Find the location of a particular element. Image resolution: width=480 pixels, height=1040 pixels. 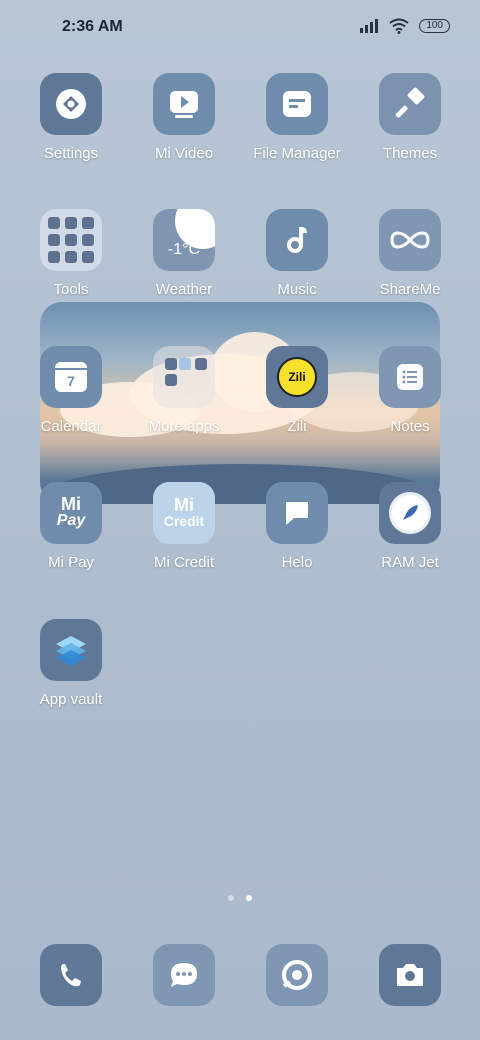

wifi-icon is located at coordinates (399, 26).